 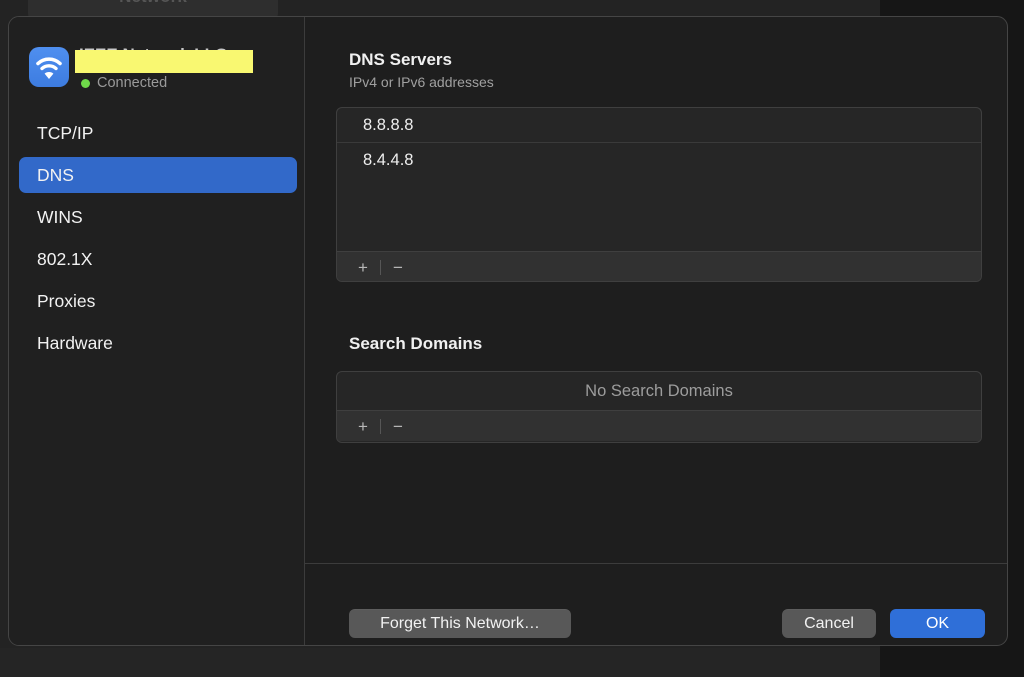 I want to click on sidebar-item-tcpip: TCP/IP, so click(x=158, y=133).